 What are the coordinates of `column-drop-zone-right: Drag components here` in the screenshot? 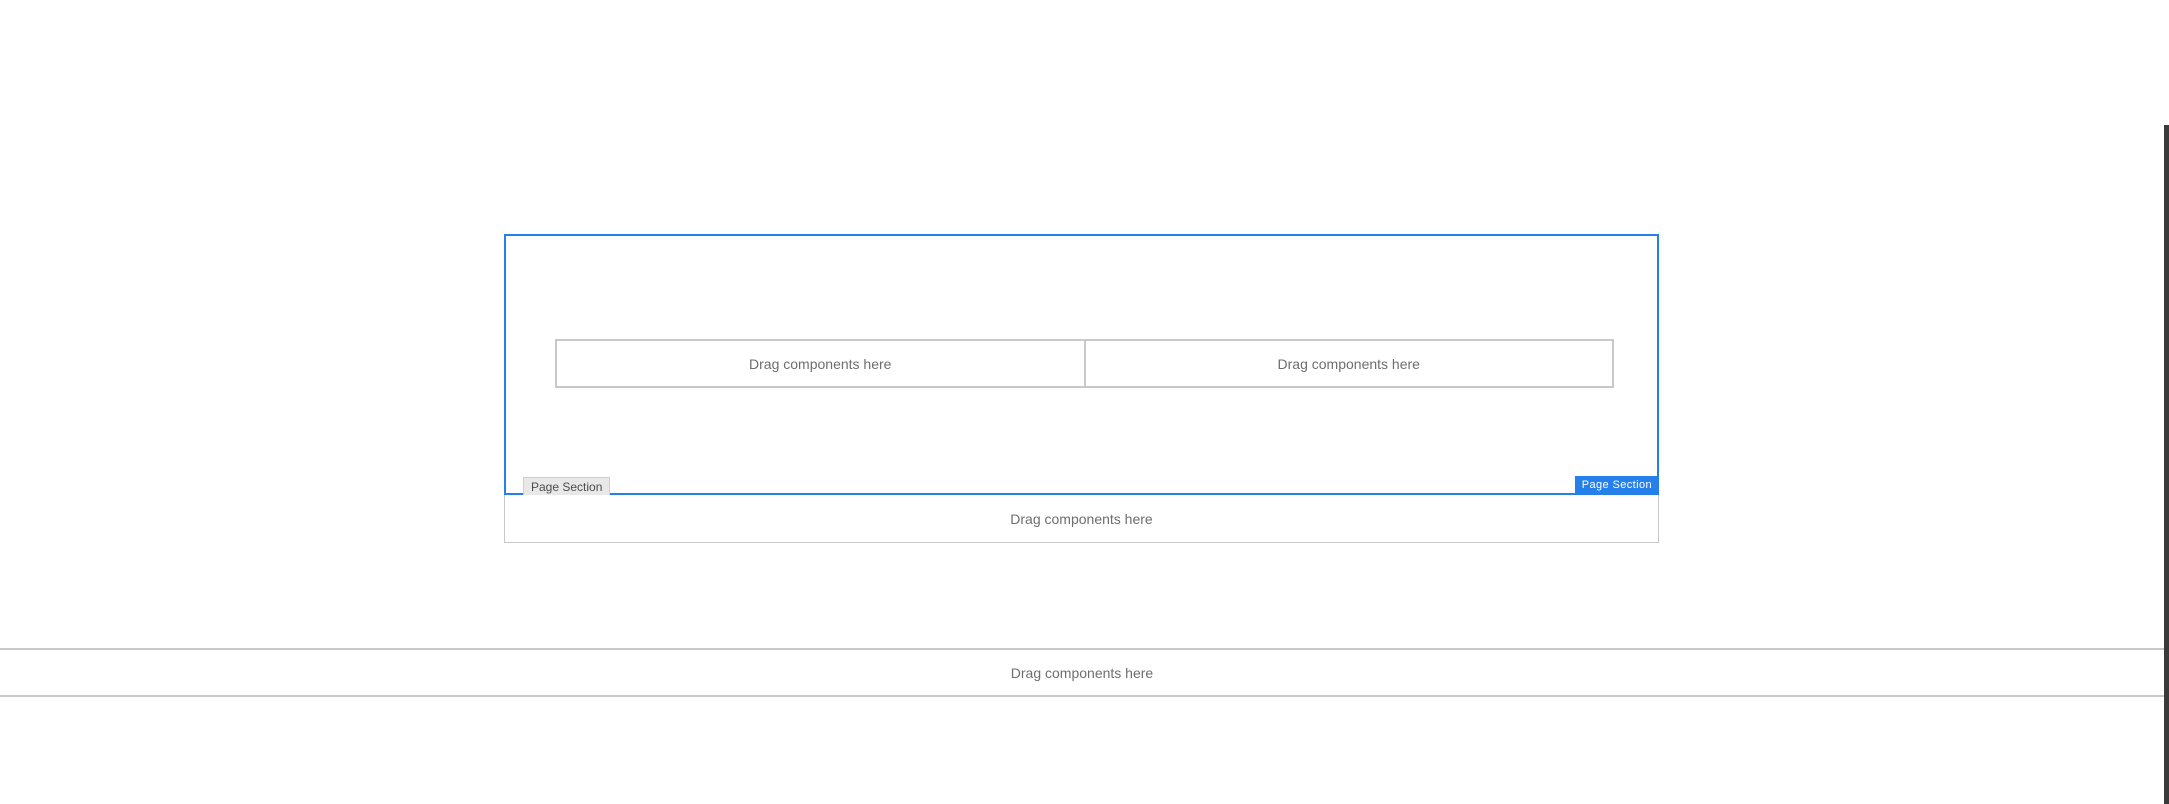 It's located at (1349, 363).